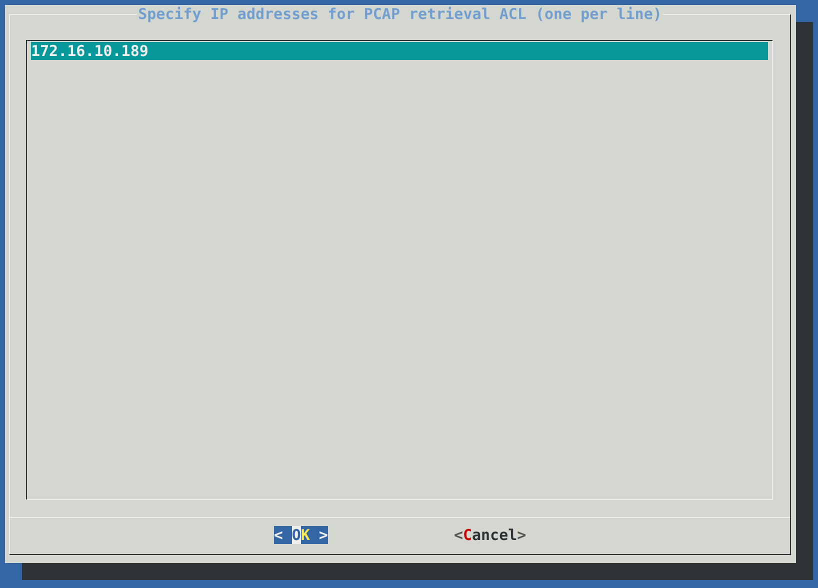 Image resolution: width=818 pixels, height=588 pixels. Describe the element at coordinates (301, 535) in the screenshot. I see `dialog-button: < OK >` at that location.